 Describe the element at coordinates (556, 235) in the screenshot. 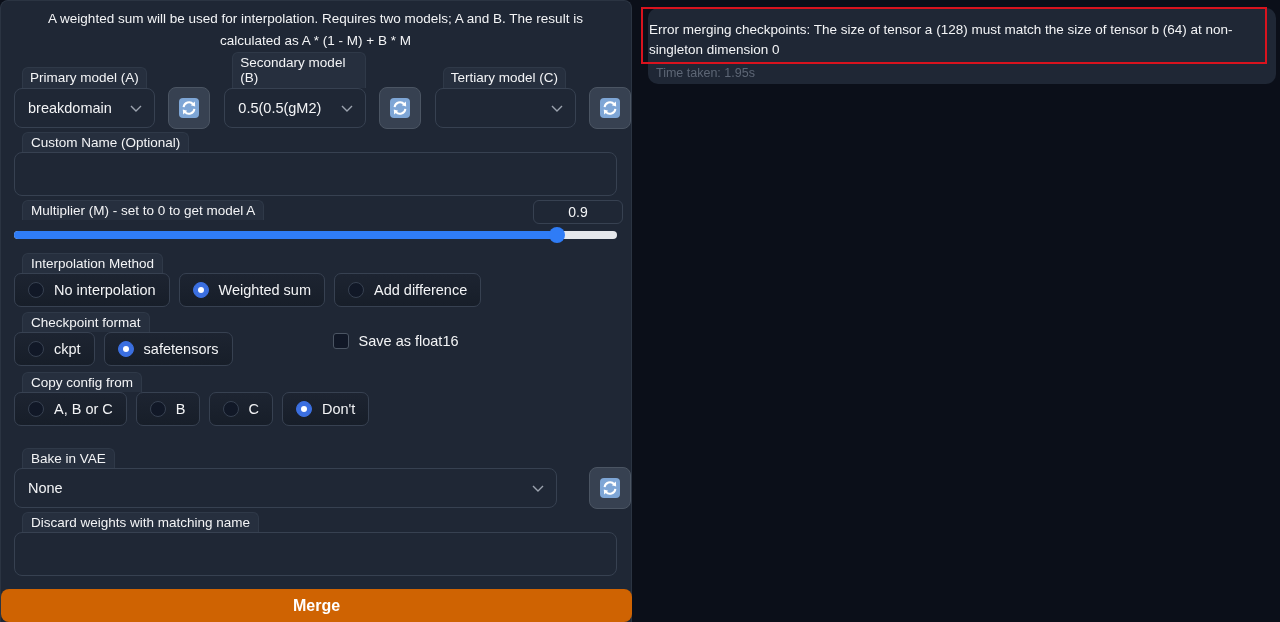

I see `slider-thumb` at that location.